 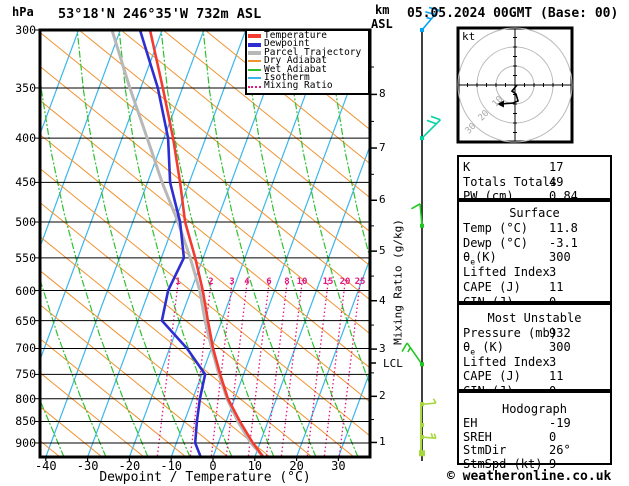 I want to click on mixing-ratio-value-label: 8, so click(x=287, y=282).